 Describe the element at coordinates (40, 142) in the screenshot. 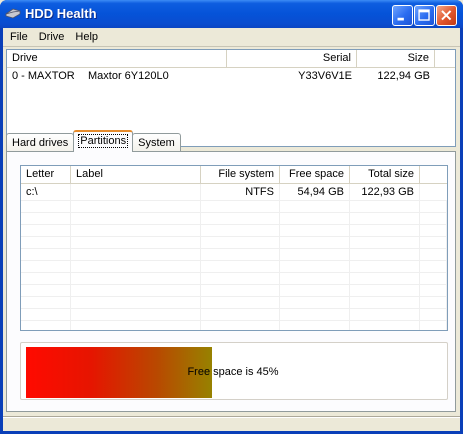

I see `tab-hard-drives: Hard drives` at that location.